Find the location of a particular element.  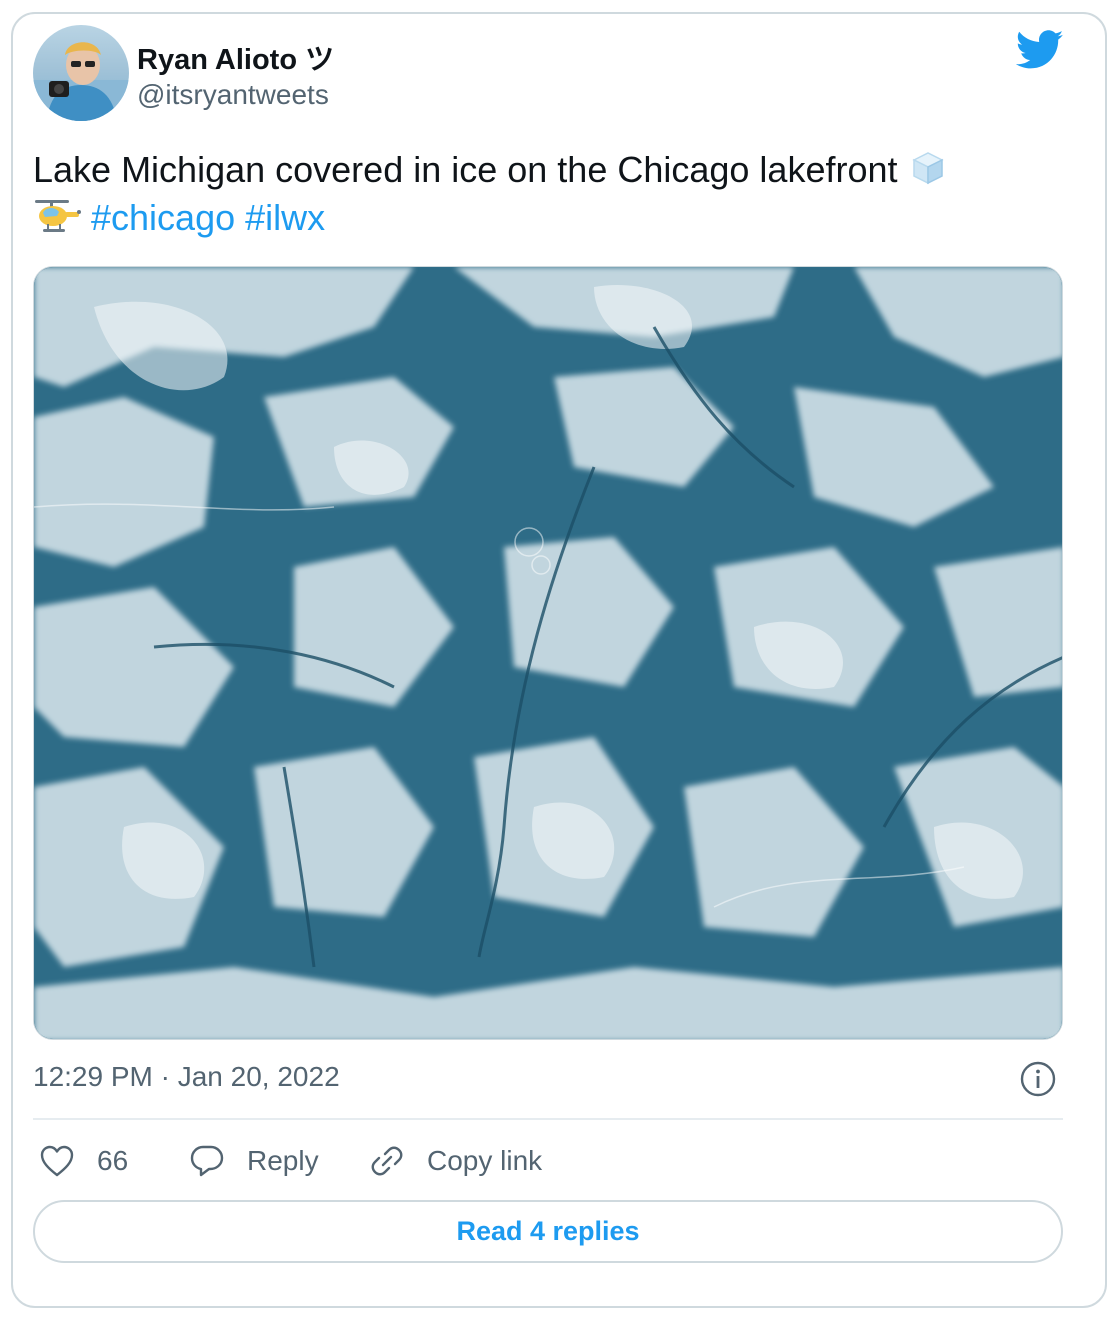

helicopter-emoji is located at coordinates (58, 216).